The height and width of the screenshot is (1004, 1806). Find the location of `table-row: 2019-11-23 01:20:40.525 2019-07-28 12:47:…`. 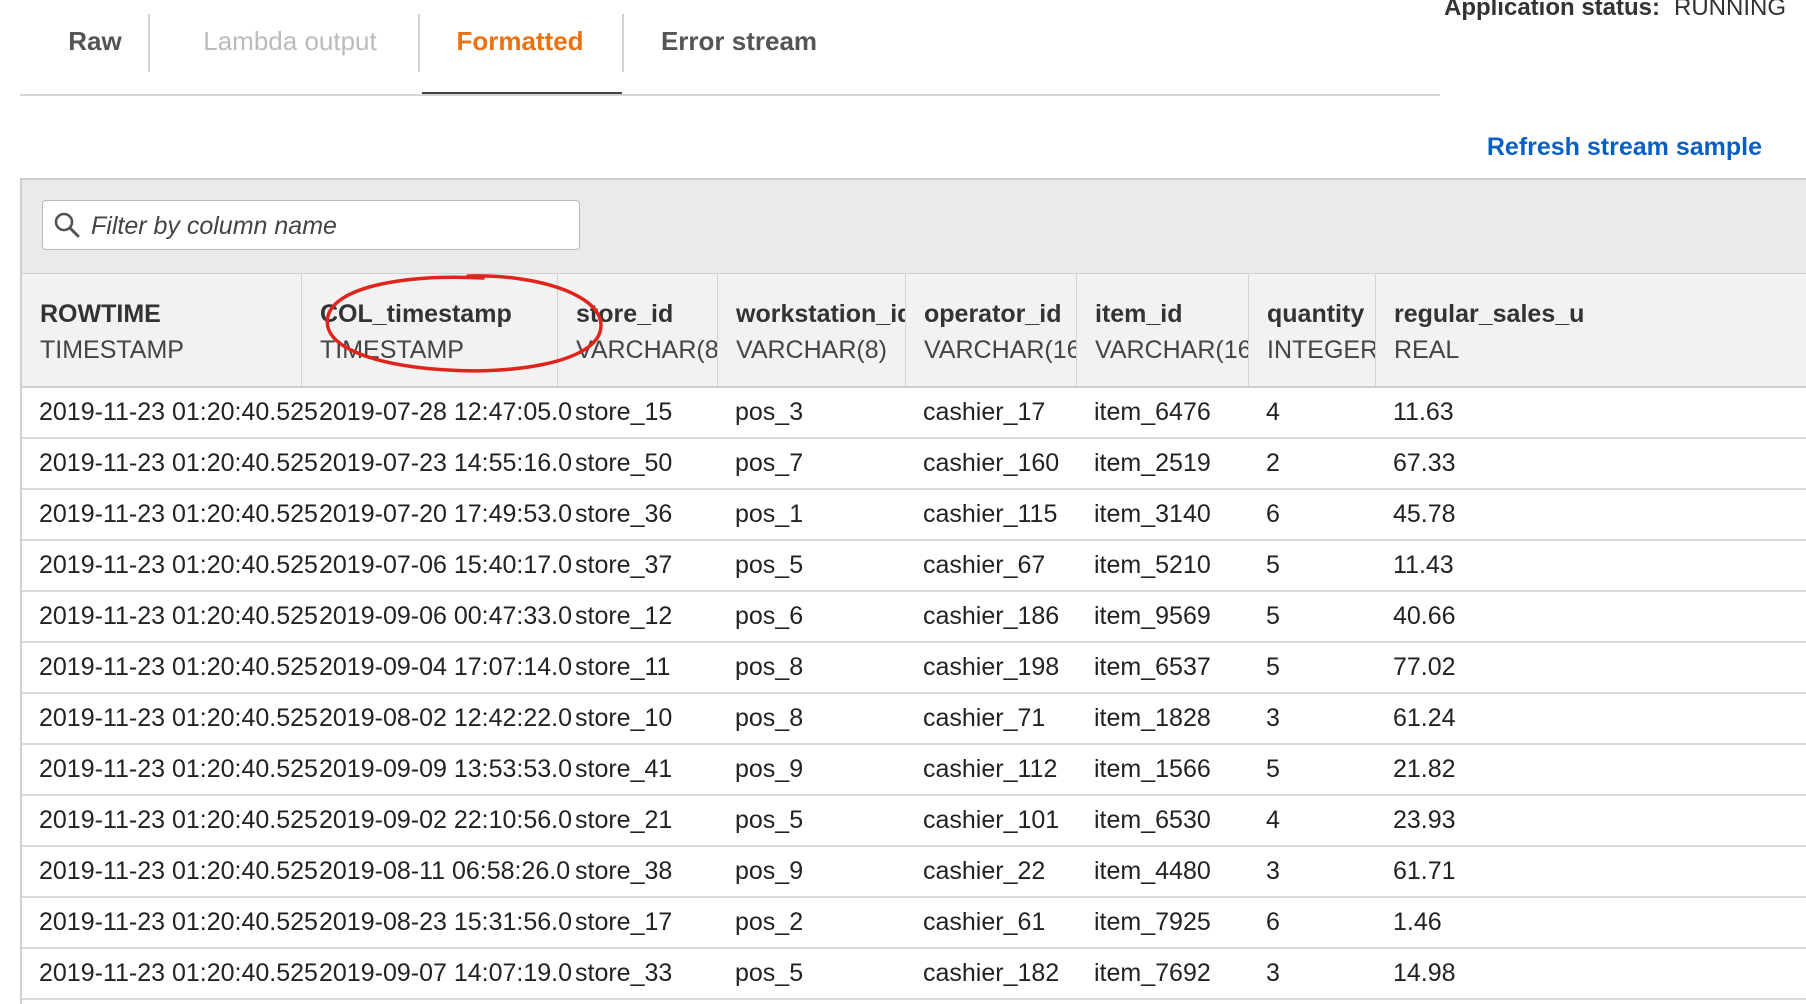

table-row: 2019-11-23 01:20:40.525 2019-07-28 12:47:… is located at coordinates (914, 413).